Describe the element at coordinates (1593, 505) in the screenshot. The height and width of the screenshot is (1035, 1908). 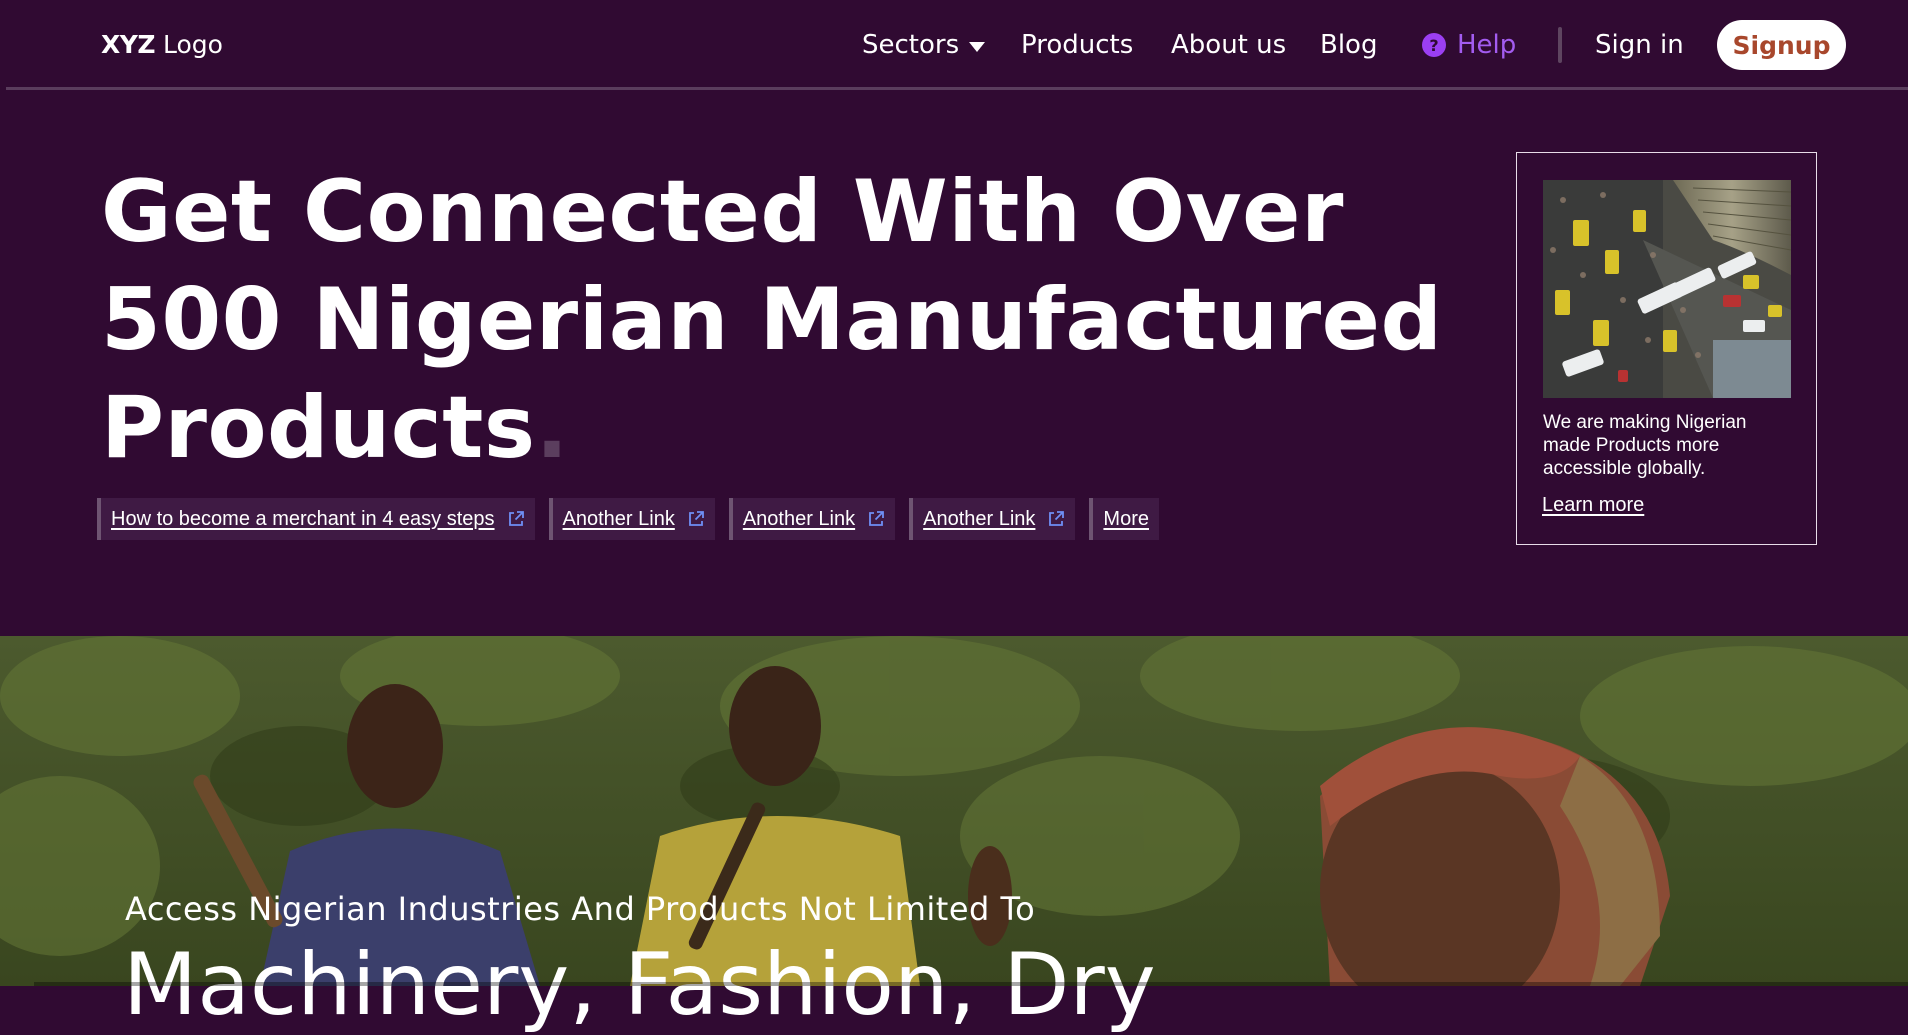
I see `learn-more-link: Learn more` at that location.